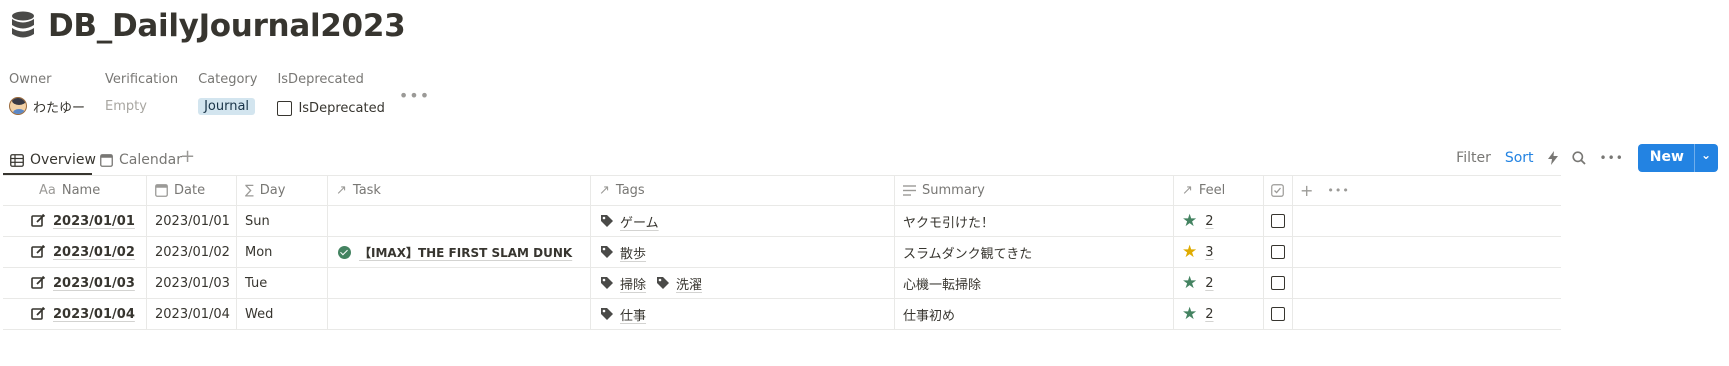  I want to click on row-title: 2023/01/03, so click(94, 283).